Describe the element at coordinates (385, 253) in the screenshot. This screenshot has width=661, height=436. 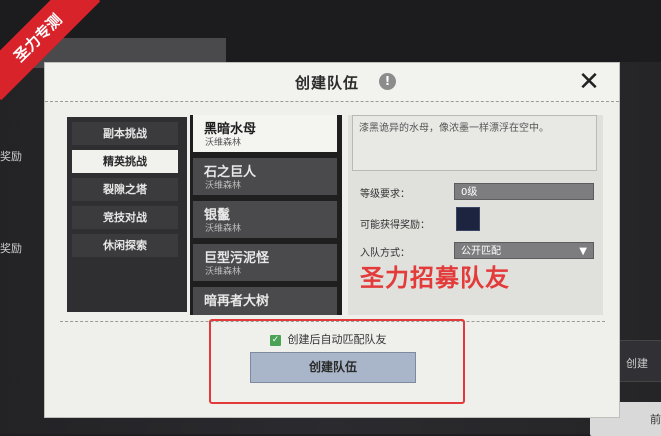
I see `join-mode-label: 入队方式：` at that location.